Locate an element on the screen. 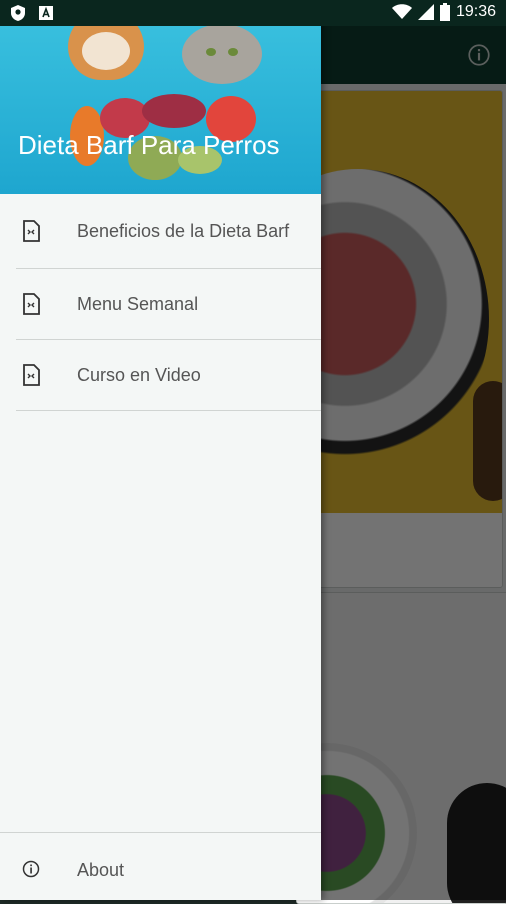  menu-item-curso-en-video: Curso en Video is located at coordinates (160, 375).